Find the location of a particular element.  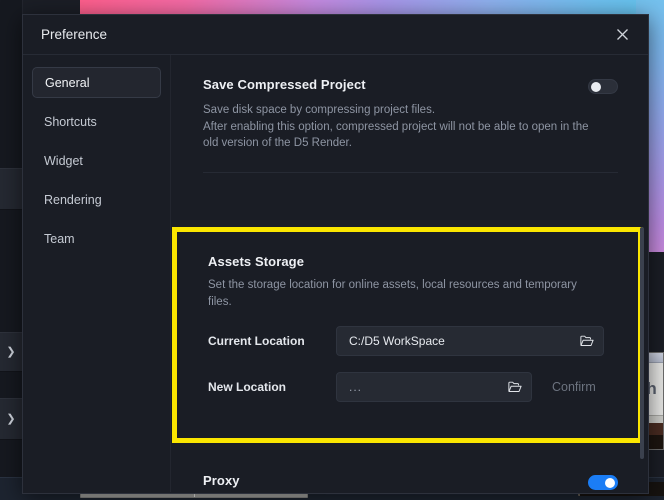

current-location-row: Current Location C:/D5 WorkSpace is located at coordinates (410, 341).